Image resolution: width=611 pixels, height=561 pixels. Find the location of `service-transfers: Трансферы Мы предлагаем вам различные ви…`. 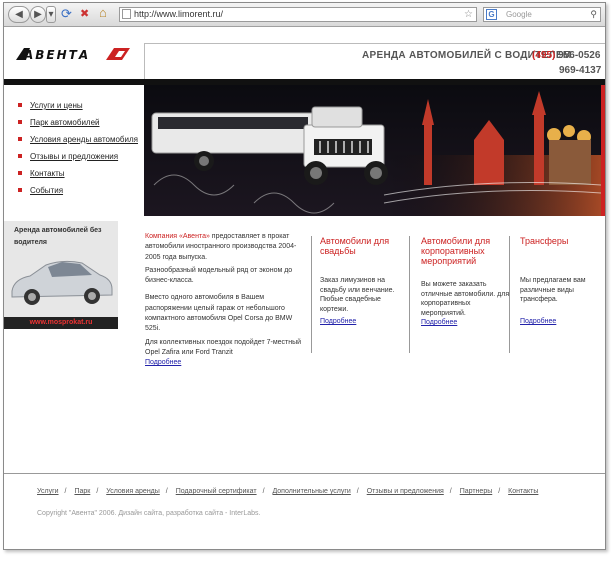

service-transfers: Трансферы Мы предлагаем вам различные ви… is located at coordinates (562, 280).